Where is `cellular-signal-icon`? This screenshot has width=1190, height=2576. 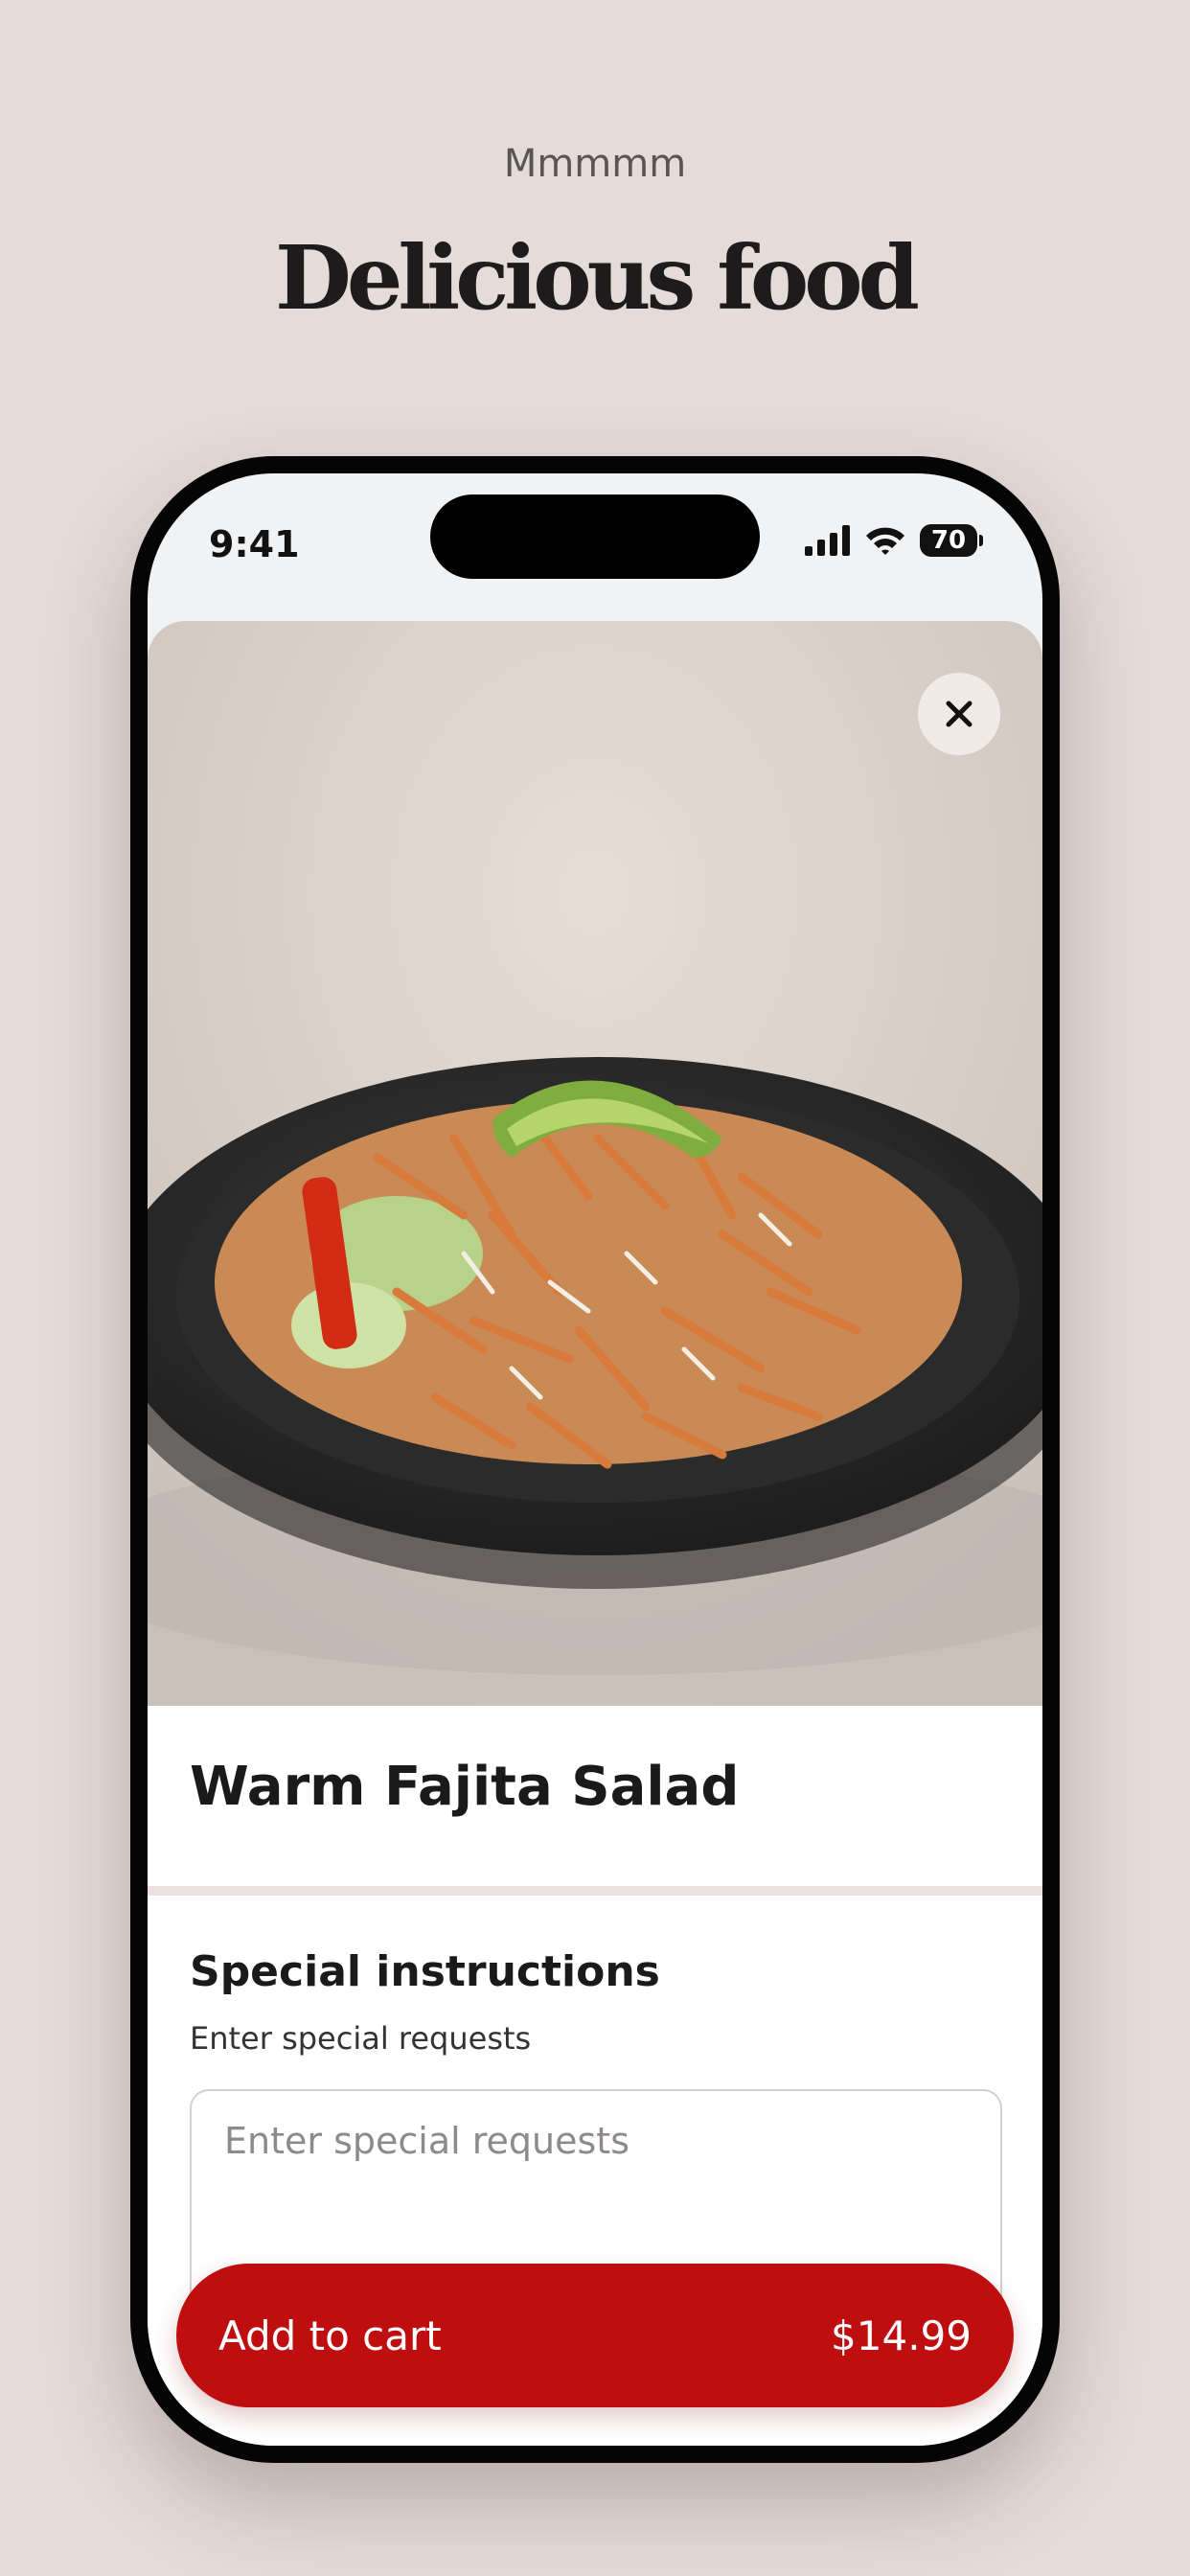
cellular-signal-icon is located at coordinates (827, 540).